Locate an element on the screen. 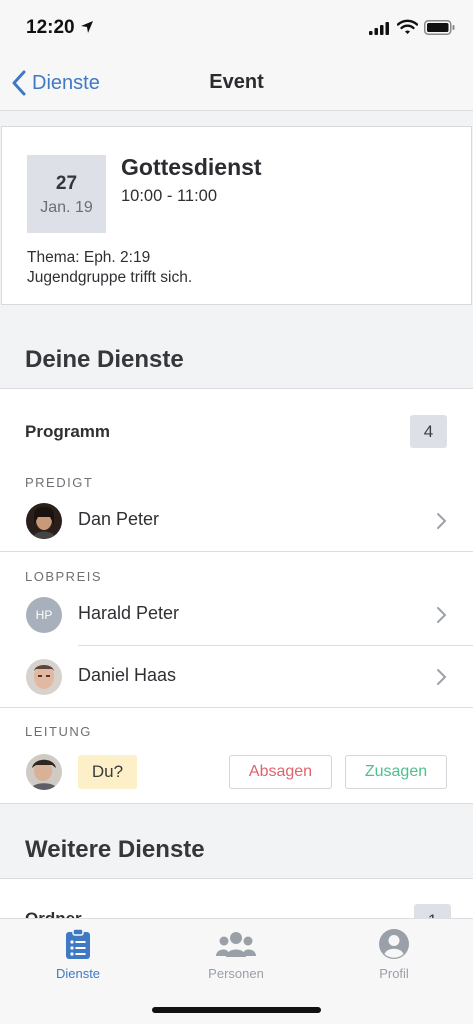 The image size is (473, 1024). person-name: Dan Peter is located at coordinates (119, 519).